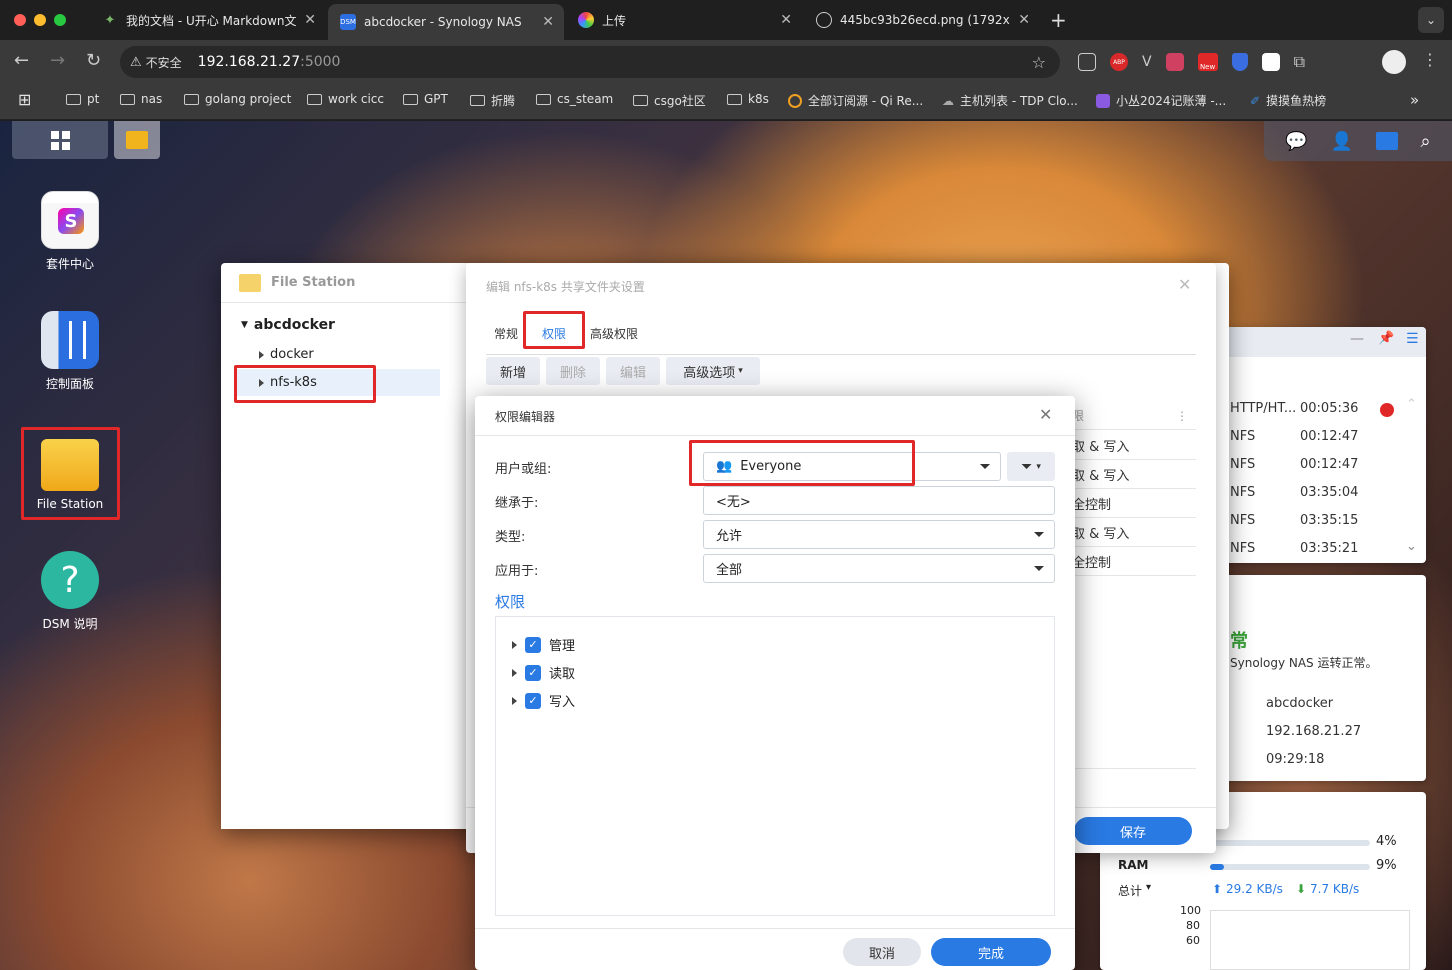 The height and width of the screenshot is (970, 1452). Describe the element at coordinates (633, 371) in the screenshot. I see `edit-button: 编辑` at that location.